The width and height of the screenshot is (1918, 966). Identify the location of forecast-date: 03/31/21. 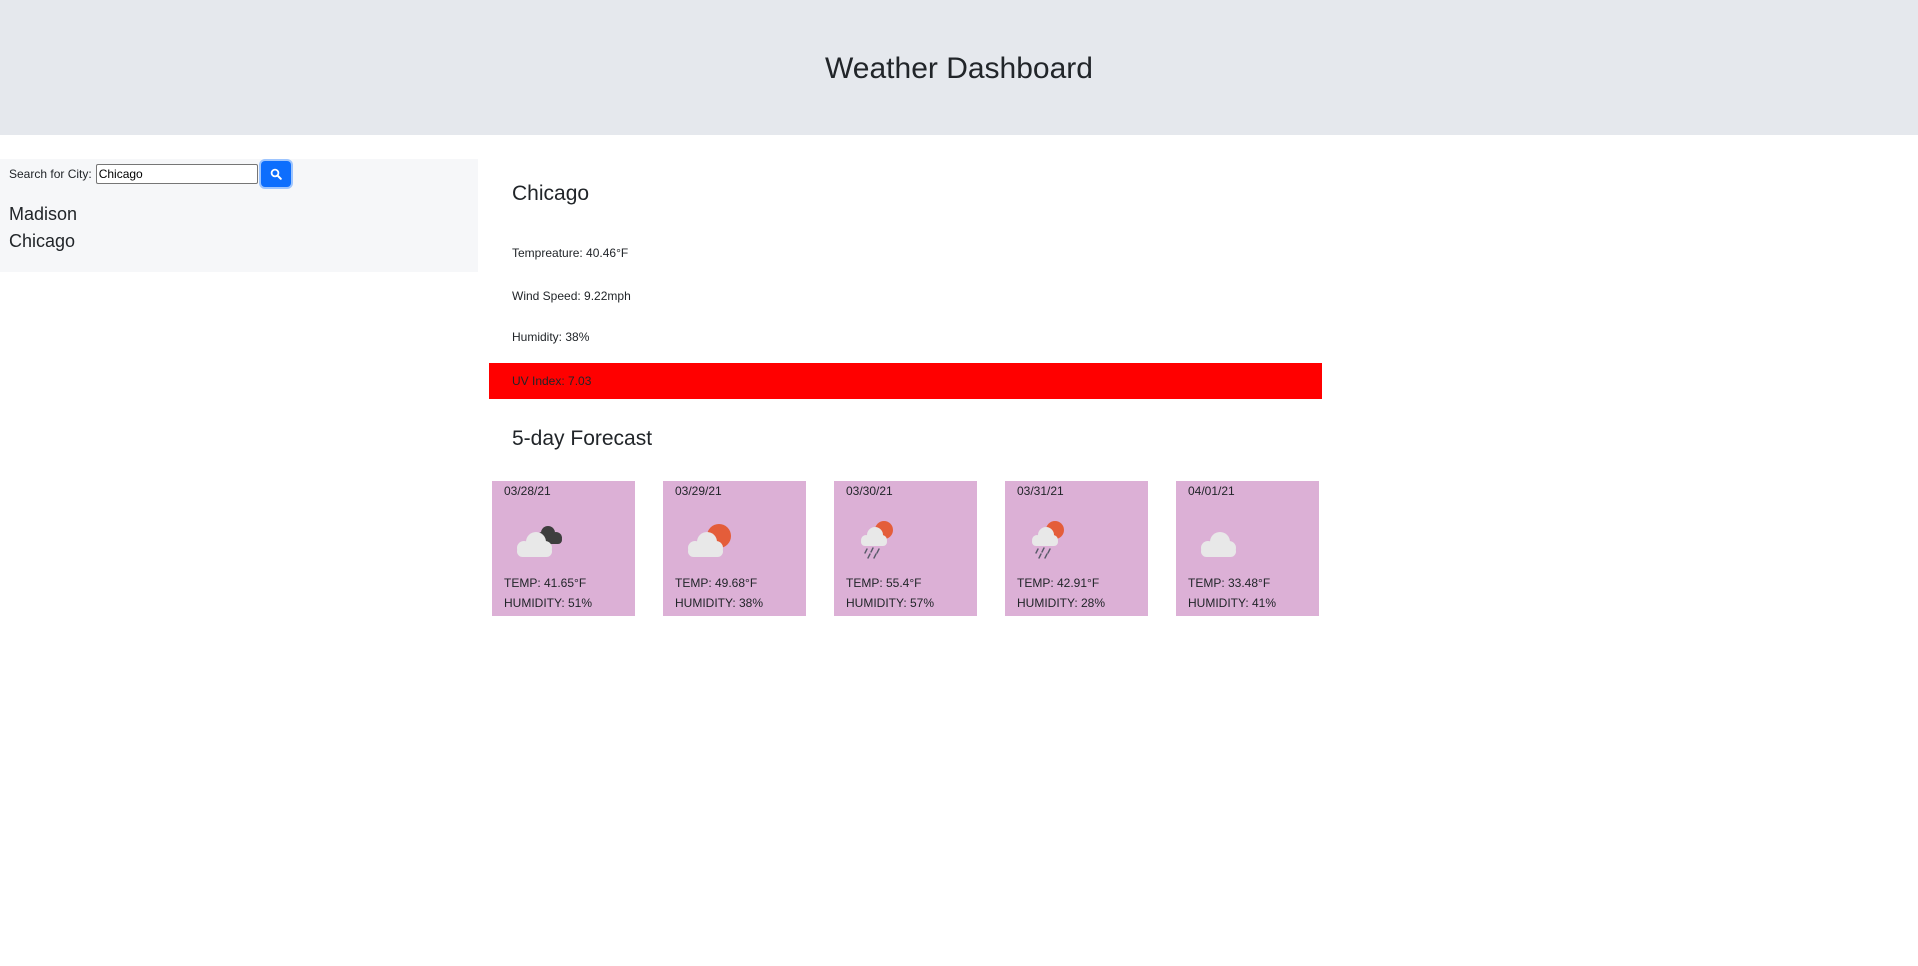
(1040, 491).